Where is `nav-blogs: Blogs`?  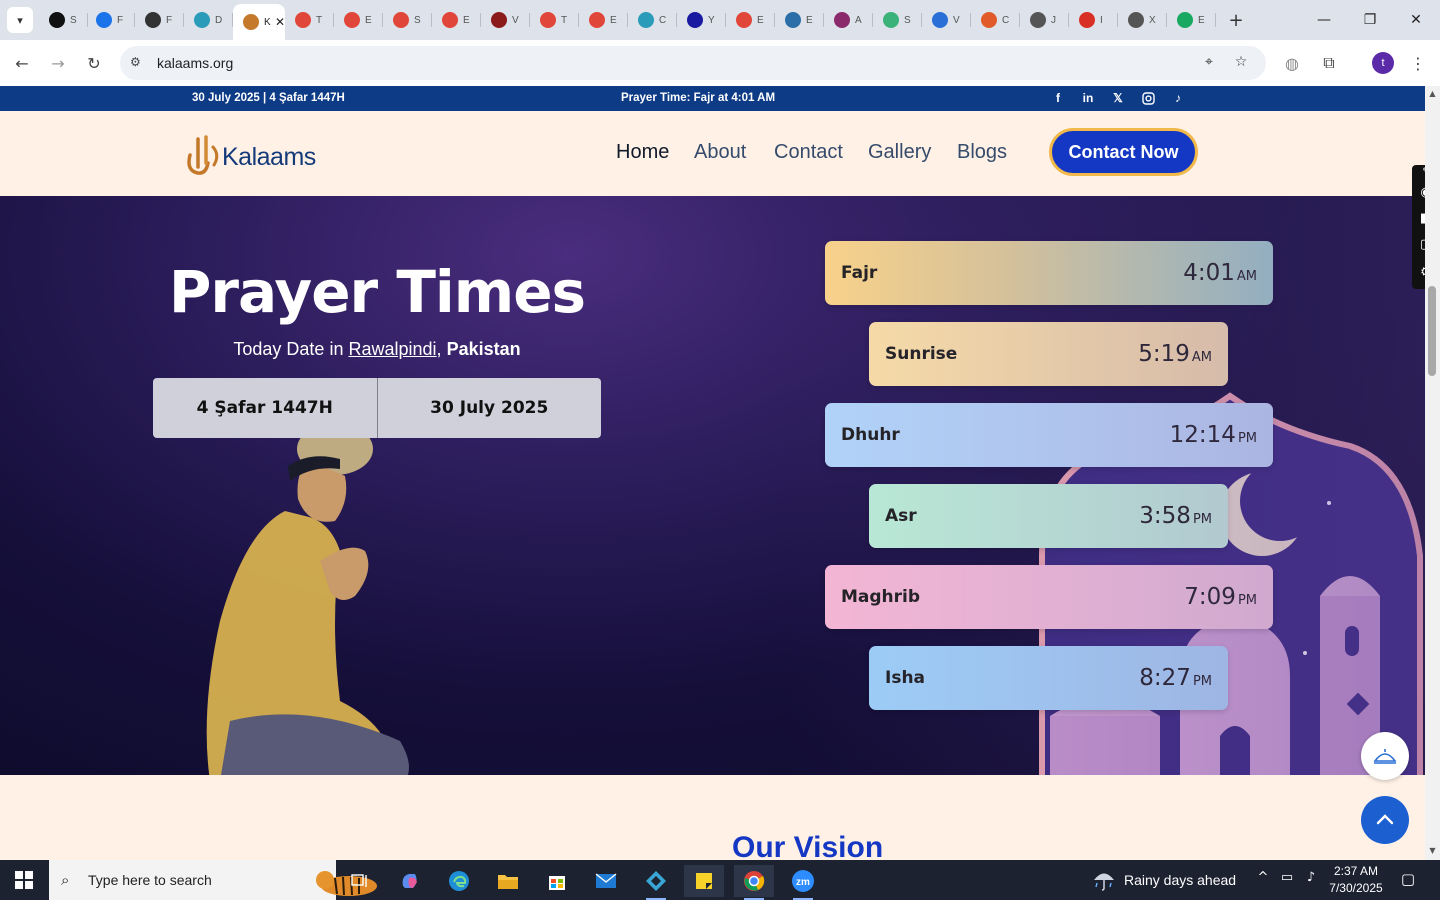 nav-blogs: Blogs is located at coordinates (982, 152).